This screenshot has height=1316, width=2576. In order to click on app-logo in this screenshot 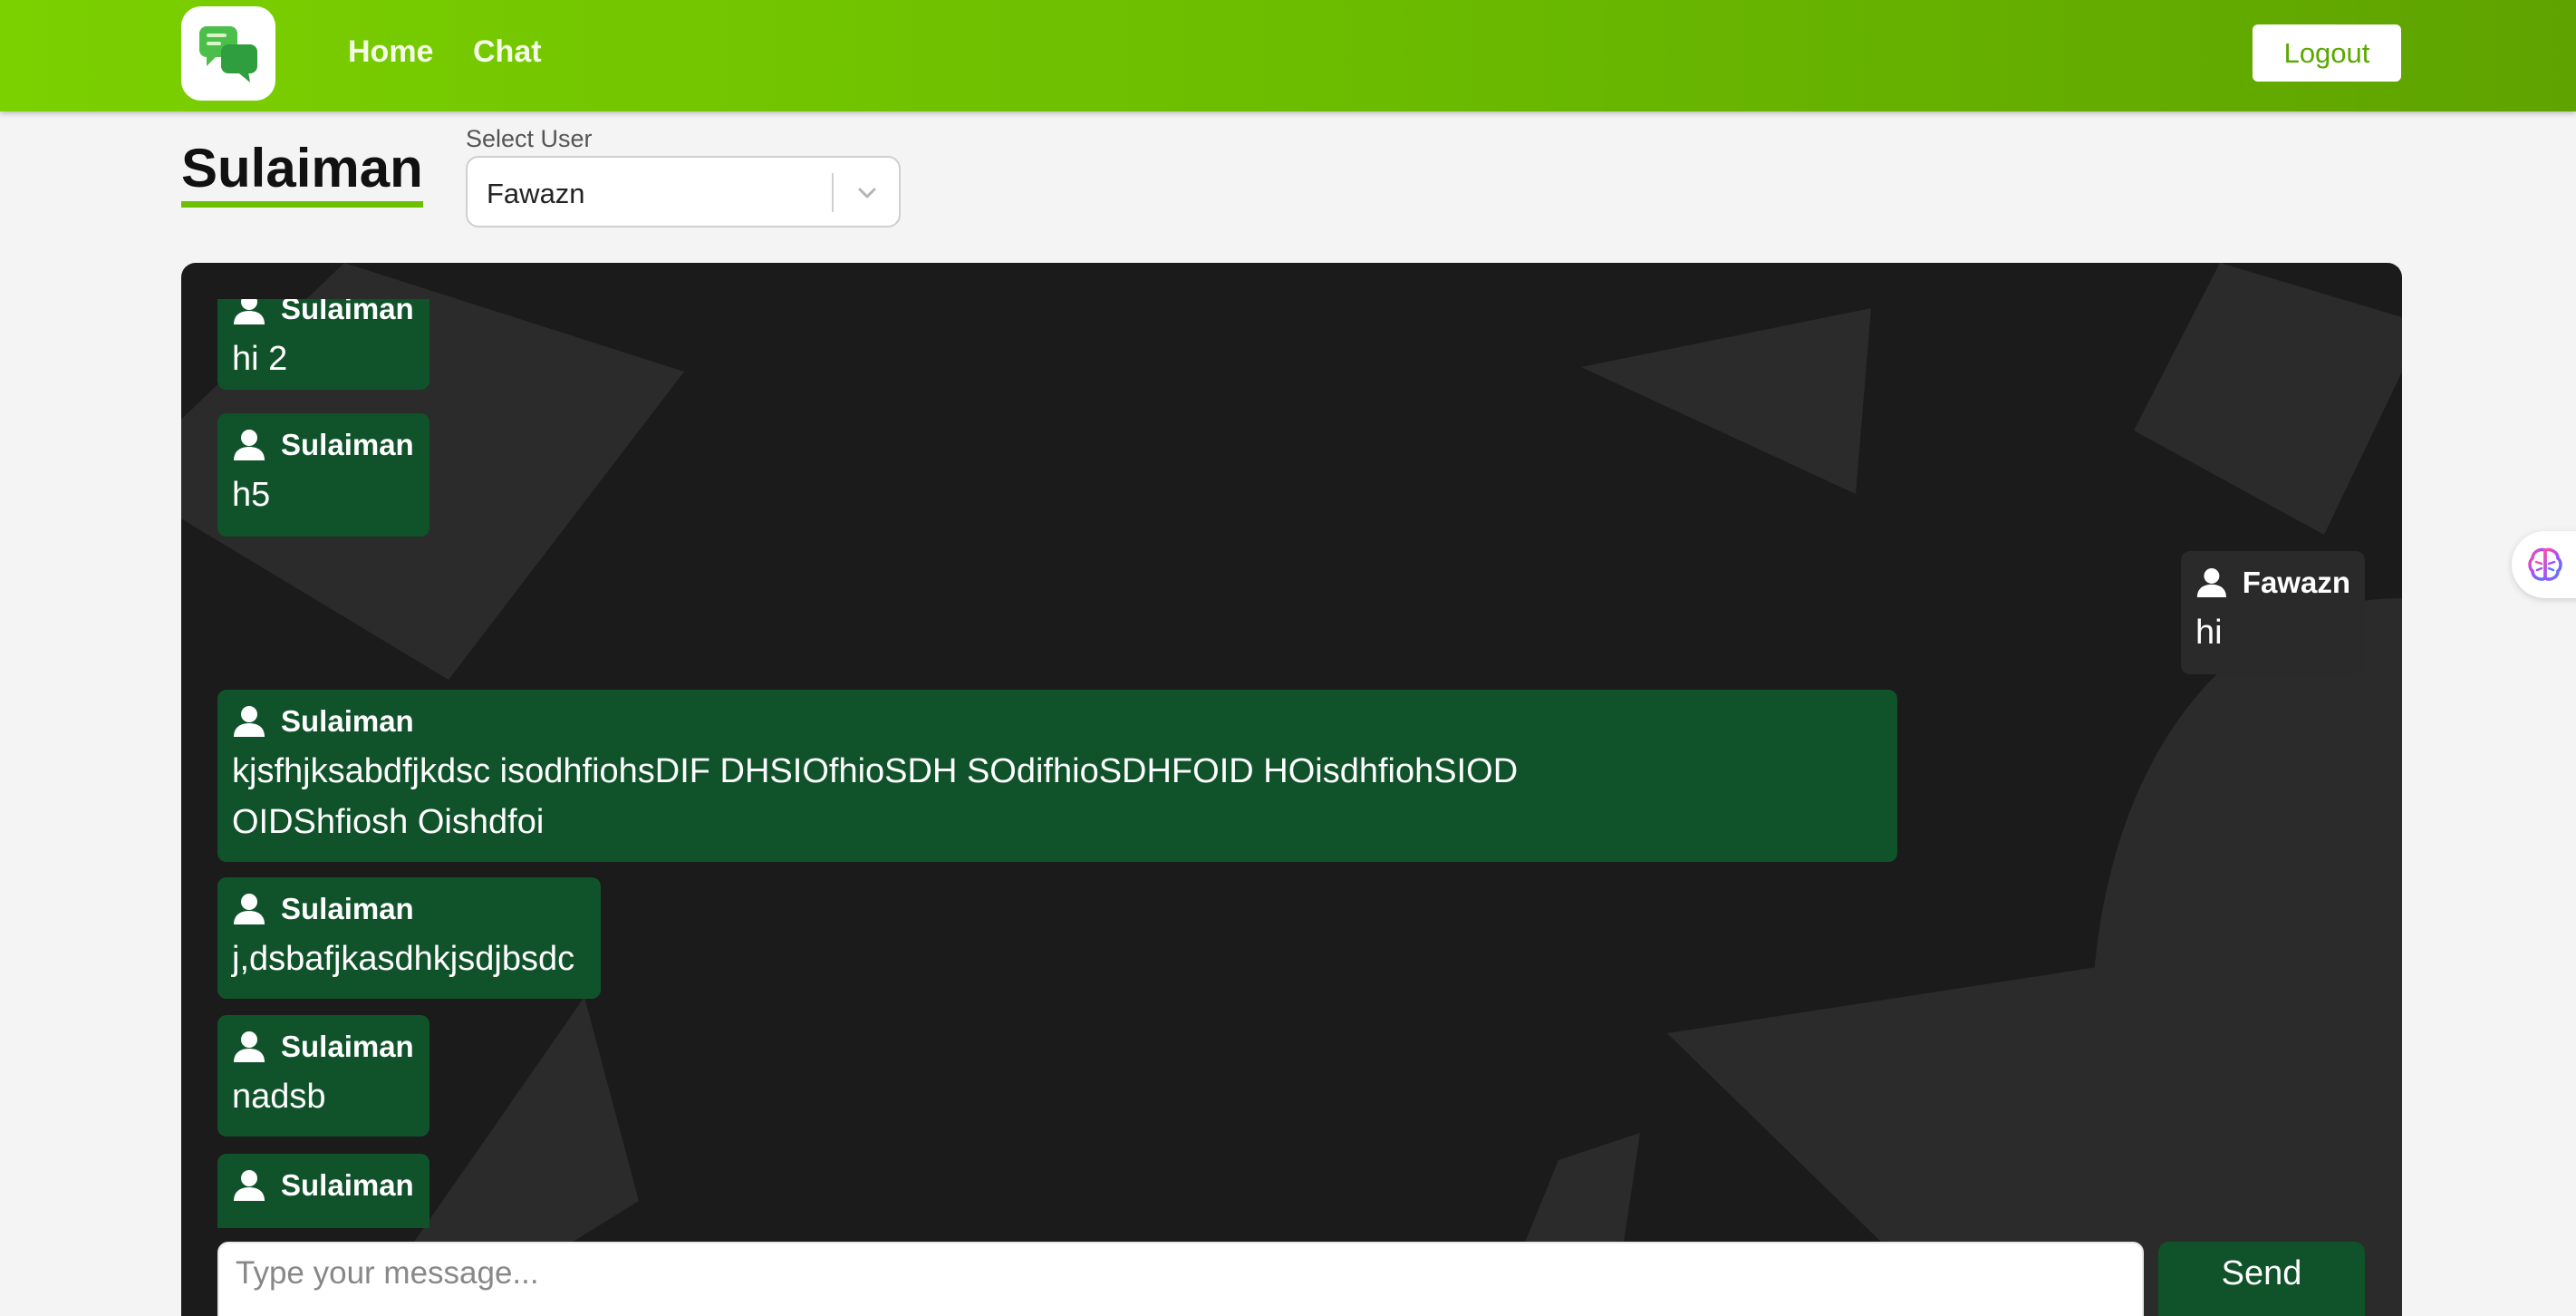, I will do `click(228, 53)`.